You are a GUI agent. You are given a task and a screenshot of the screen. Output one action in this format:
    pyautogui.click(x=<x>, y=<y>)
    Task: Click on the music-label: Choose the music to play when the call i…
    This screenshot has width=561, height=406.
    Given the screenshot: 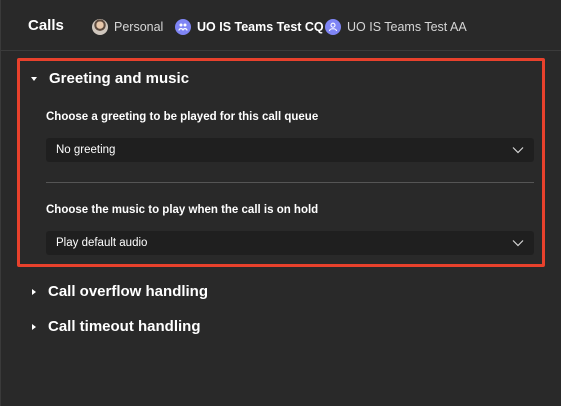 What is the action you would take?
    pyautogui.click(x=182, y=210)
    